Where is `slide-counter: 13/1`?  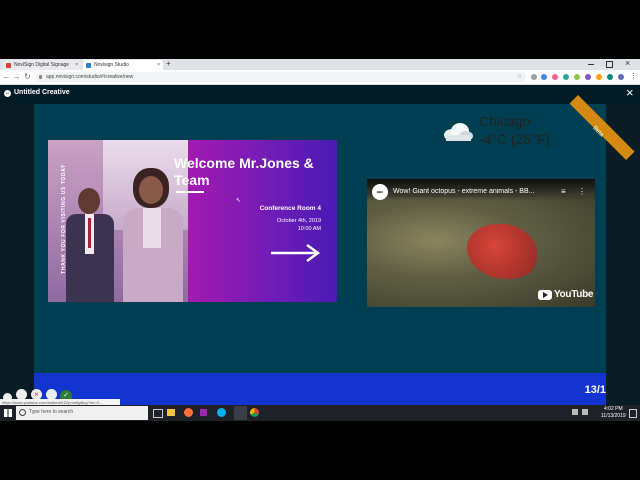
slide-counter: 13/1 is located at coordinates (595, 390).